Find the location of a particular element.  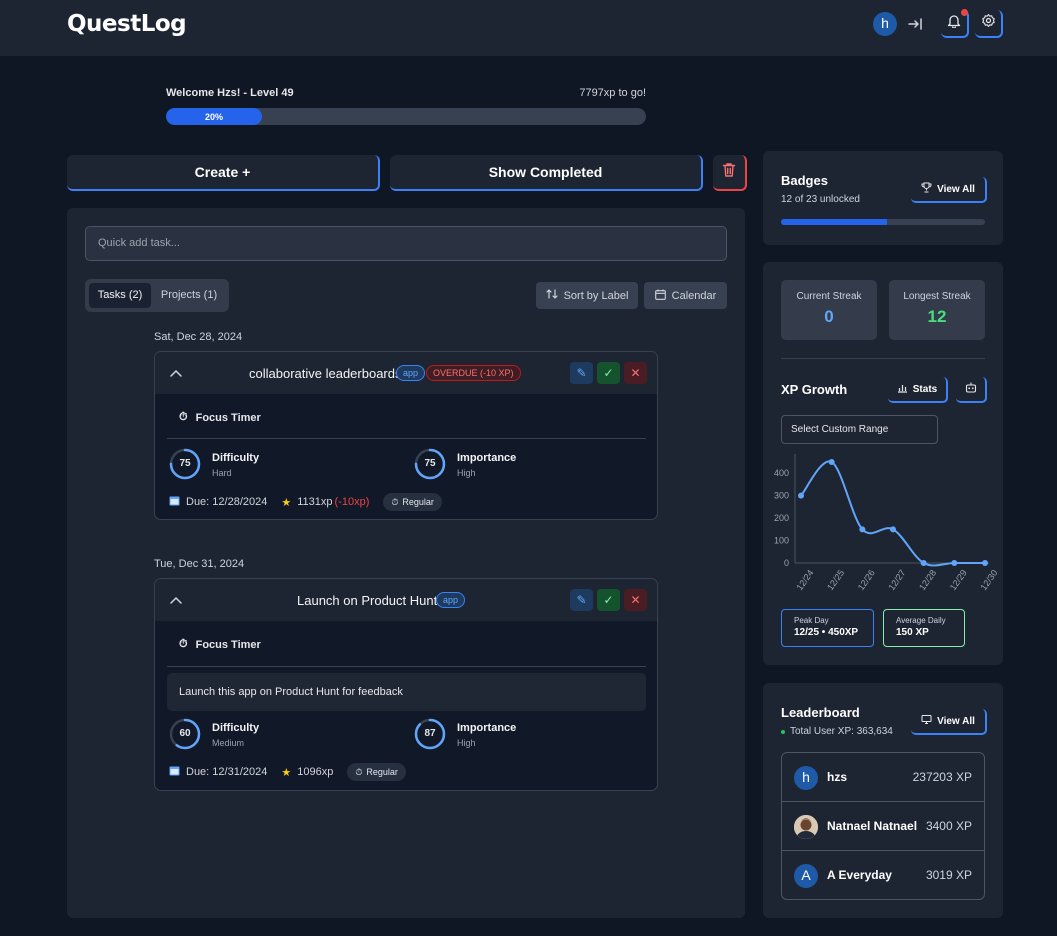

difficulty-value: 60 is located at coordinates (185, 733).